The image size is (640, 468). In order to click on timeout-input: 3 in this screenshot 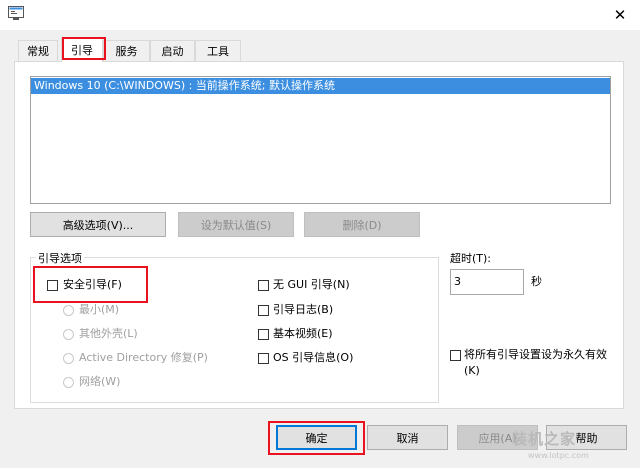, I will do `click(487, 282)`.